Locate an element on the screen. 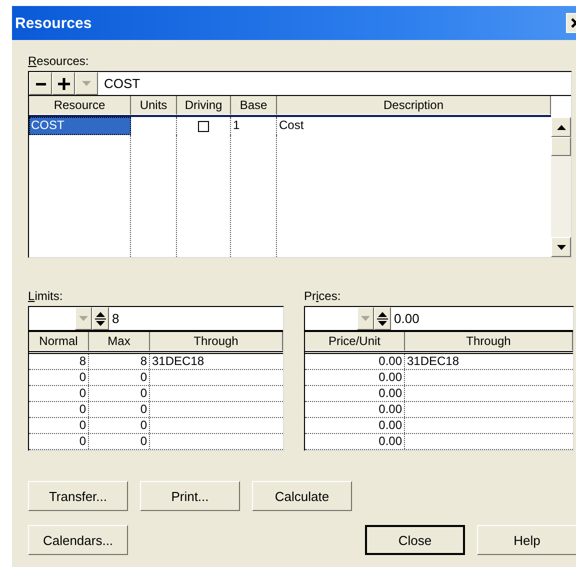  table-cell-text: Cost is located at coordinates (291, 125).